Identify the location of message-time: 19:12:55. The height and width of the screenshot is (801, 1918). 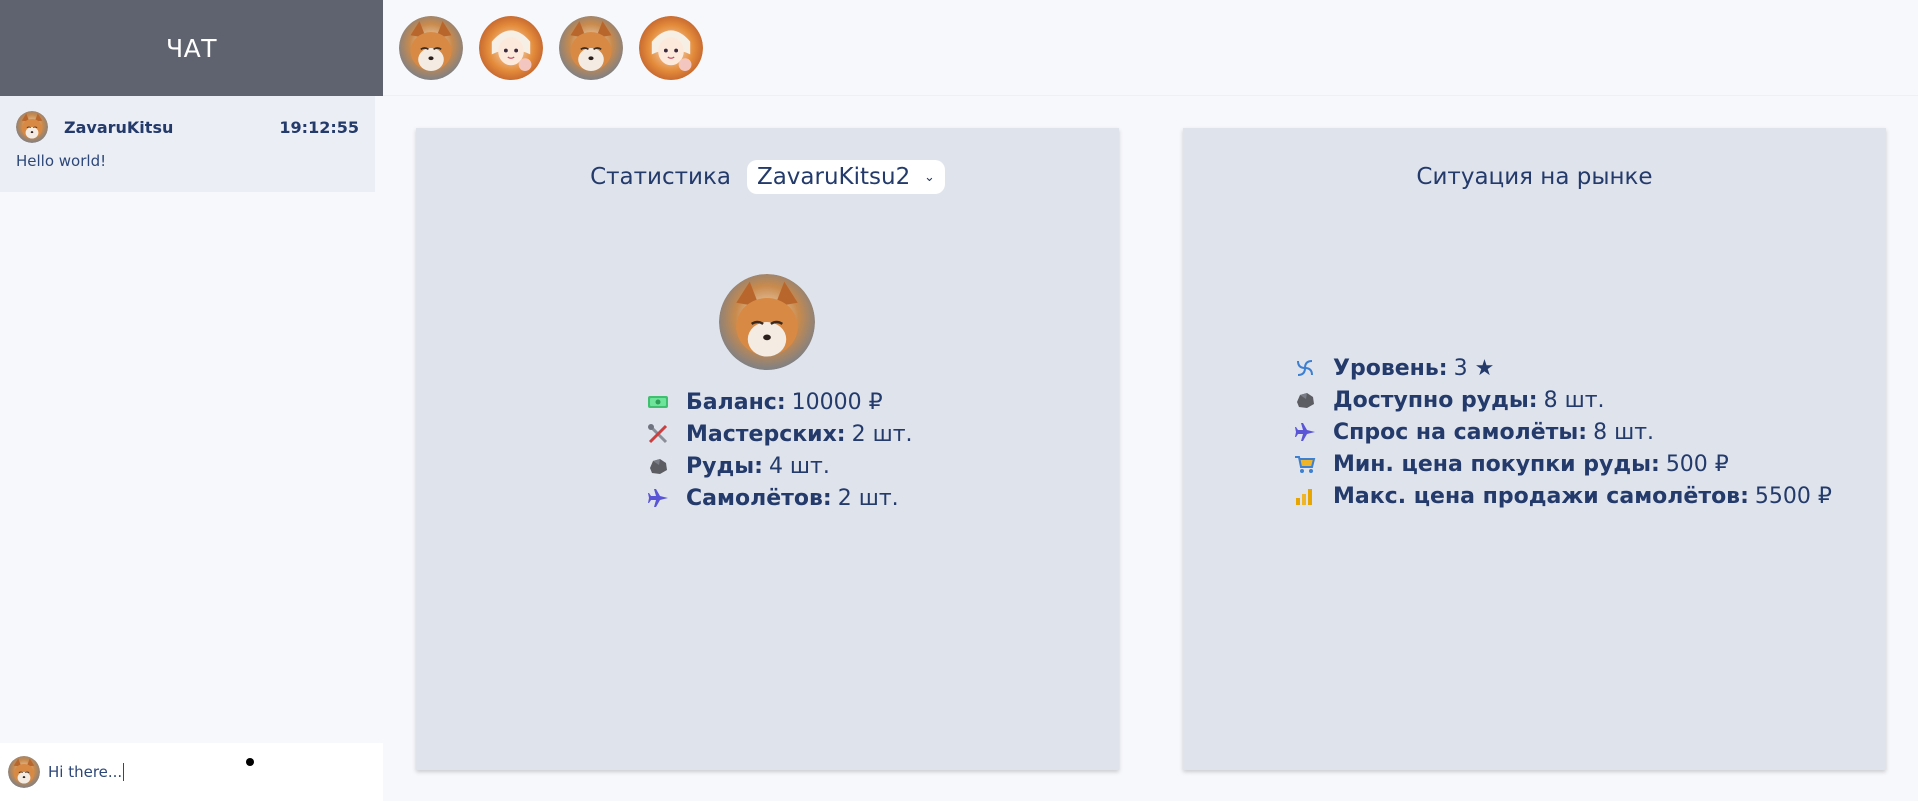
(319, 127).